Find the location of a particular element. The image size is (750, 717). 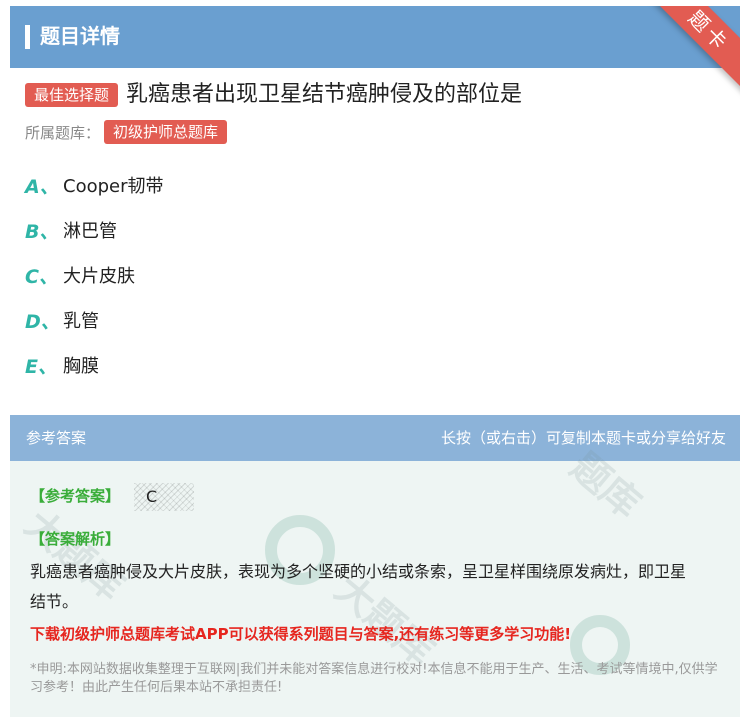

option-letter: E、 is located at coordinates (41, 367).